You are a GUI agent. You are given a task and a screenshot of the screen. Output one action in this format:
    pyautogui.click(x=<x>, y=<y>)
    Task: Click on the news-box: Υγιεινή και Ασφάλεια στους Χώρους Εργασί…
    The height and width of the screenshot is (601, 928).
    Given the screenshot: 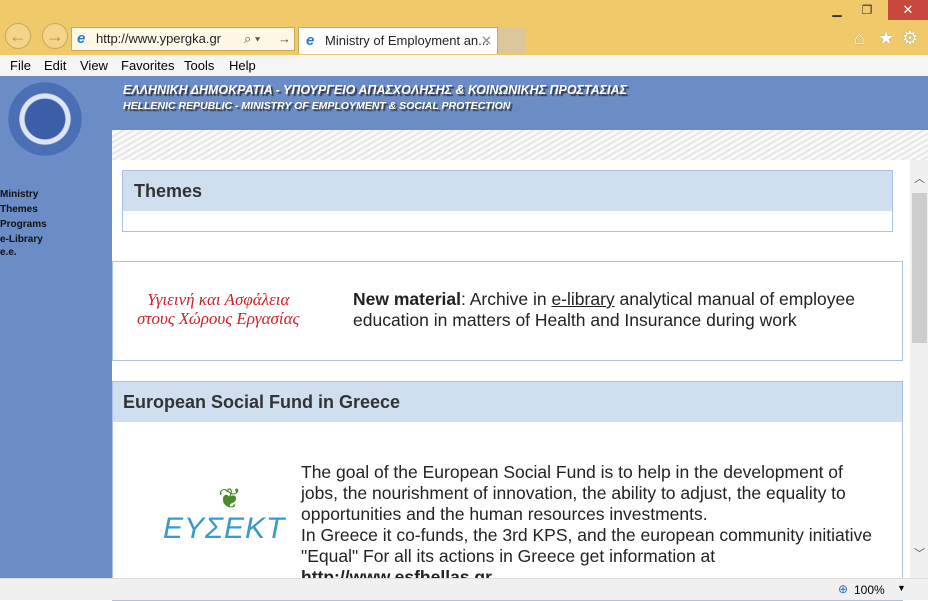 What is the action you would take?
    pyautogui.click(x=507, y=311)
    